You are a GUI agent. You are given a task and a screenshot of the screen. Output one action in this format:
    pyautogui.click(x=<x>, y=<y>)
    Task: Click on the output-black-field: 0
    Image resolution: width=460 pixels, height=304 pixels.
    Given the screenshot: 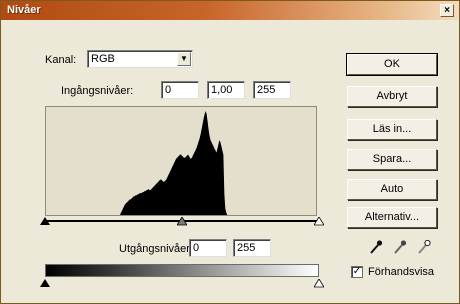 What is the action you would take?
    pyautogui.click(x=208, y=248)
    